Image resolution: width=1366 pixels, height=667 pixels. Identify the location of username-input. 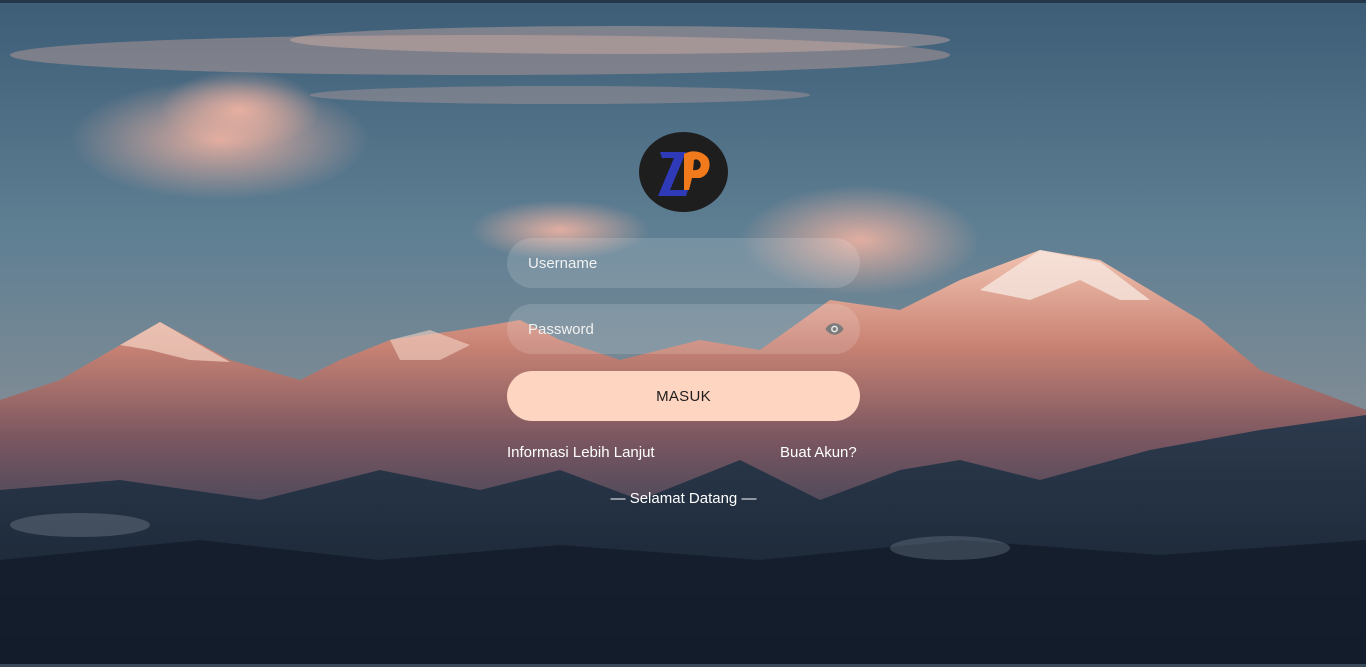
(683, 263).